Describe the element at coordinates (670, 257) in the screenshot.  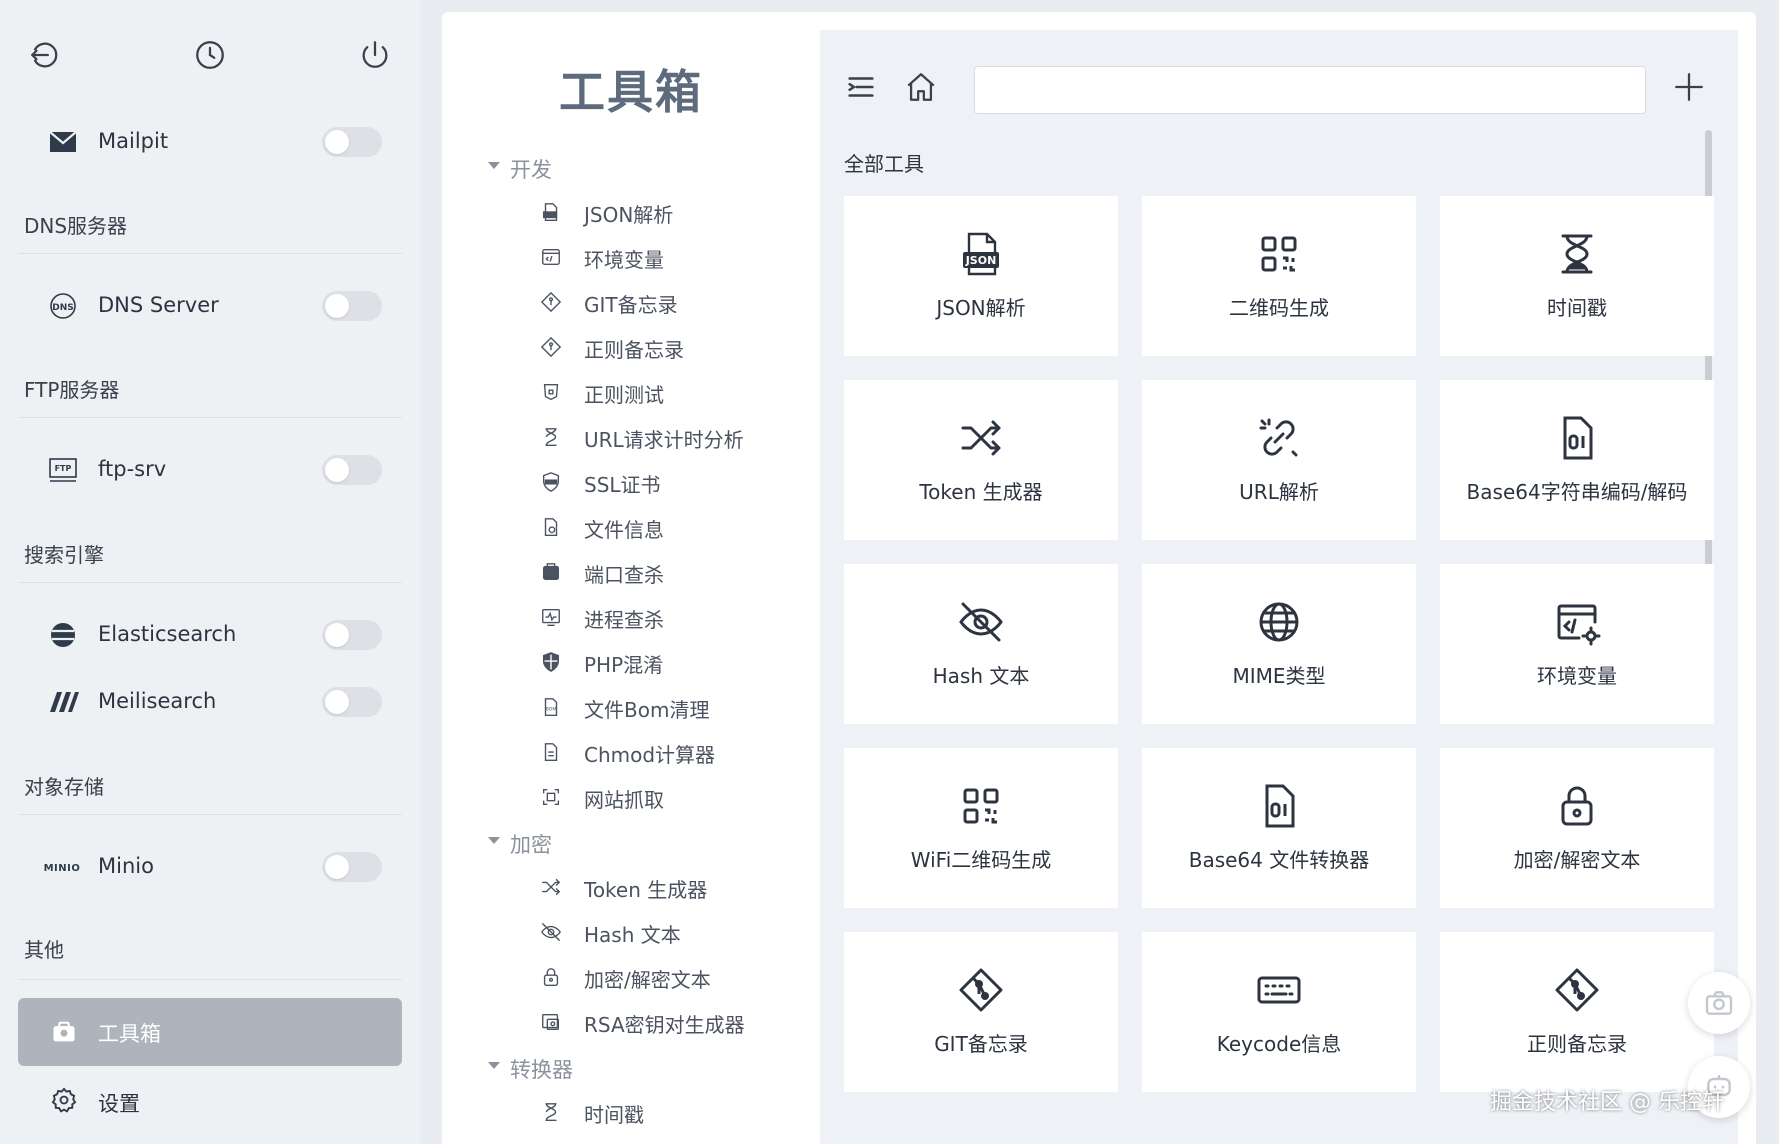
I see `tree-item: 环境变量` at that location.